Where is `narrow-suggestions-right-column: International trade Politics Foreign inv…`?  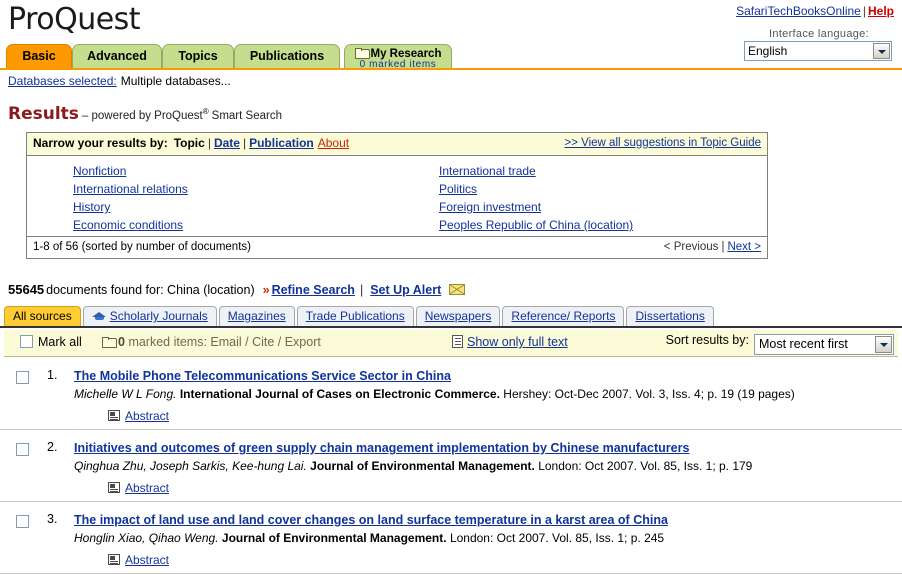 narrow-suggestions-right-column: International trade Politics Foreign inv… is located at coordinates (536, 198).